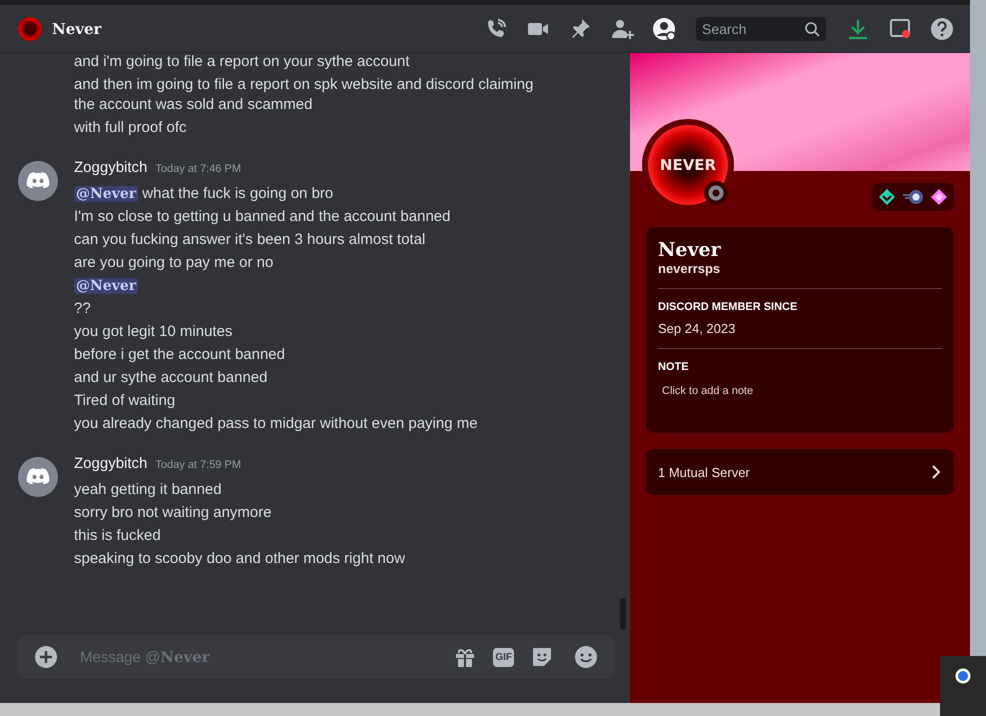 The image size is (986, 716). Describe the element at coordinates (171, 378) in the screenshot. I see `message-text: and ur sythe account banned` at that location.